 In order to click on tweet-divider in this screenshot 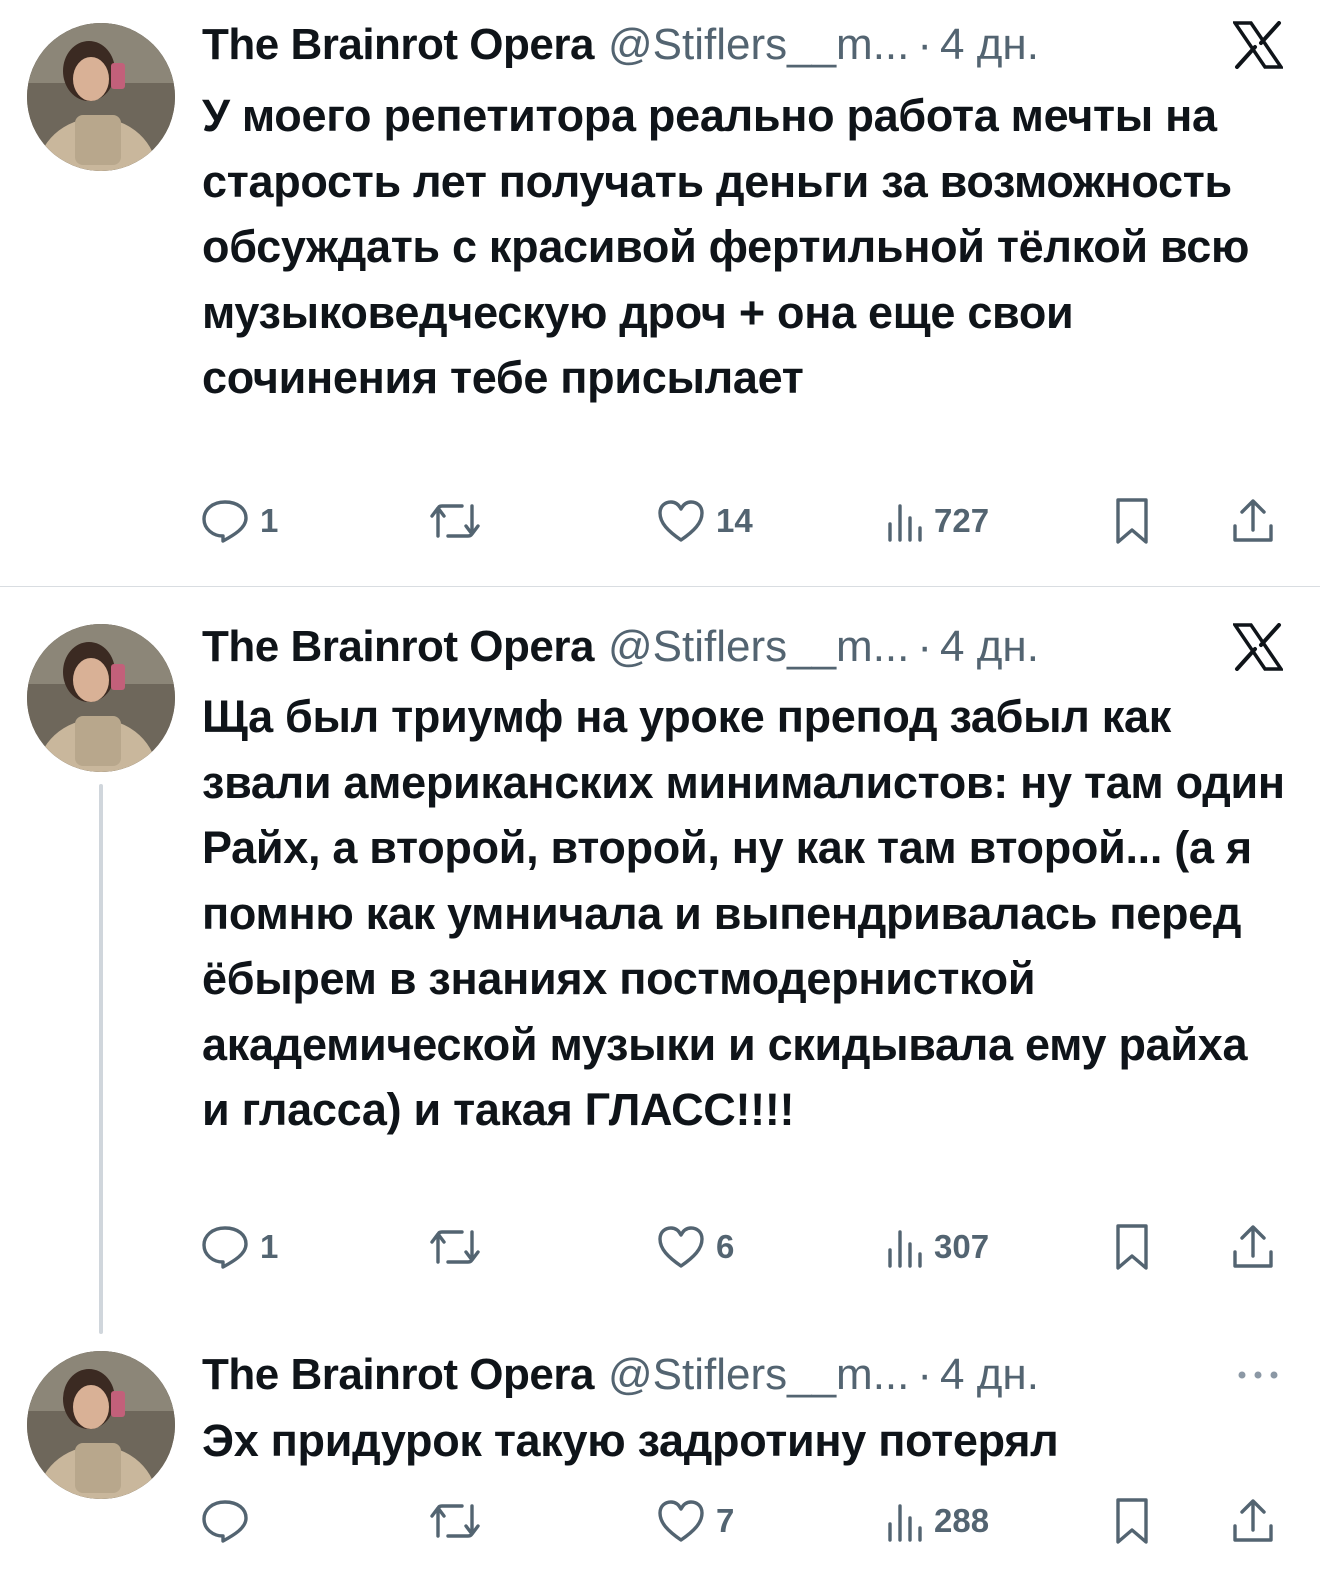, I will do `click(660, 586)`.